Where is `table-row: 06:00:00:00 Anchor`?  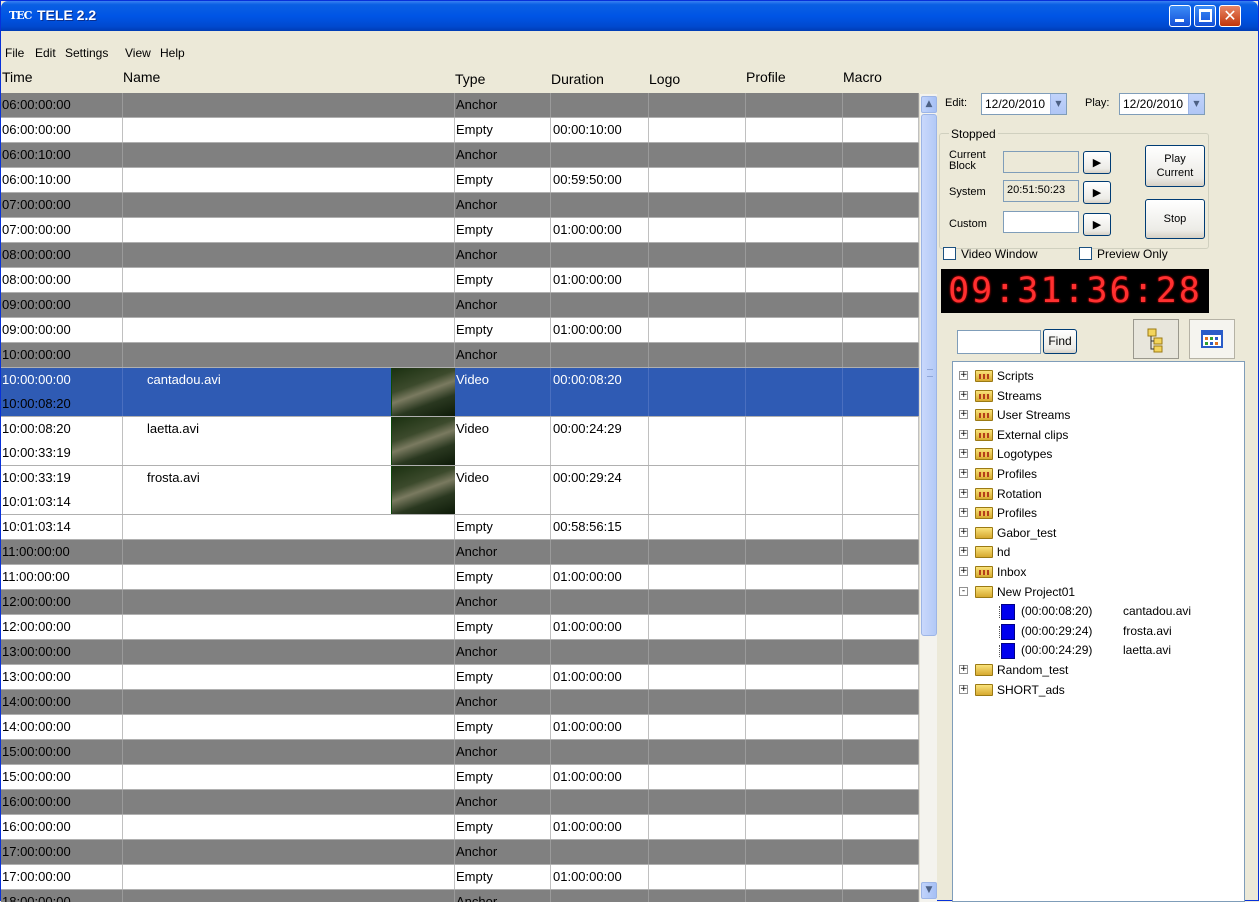
table-row: 06:00:00:00 Anchor is located at coordinates (460, 105).